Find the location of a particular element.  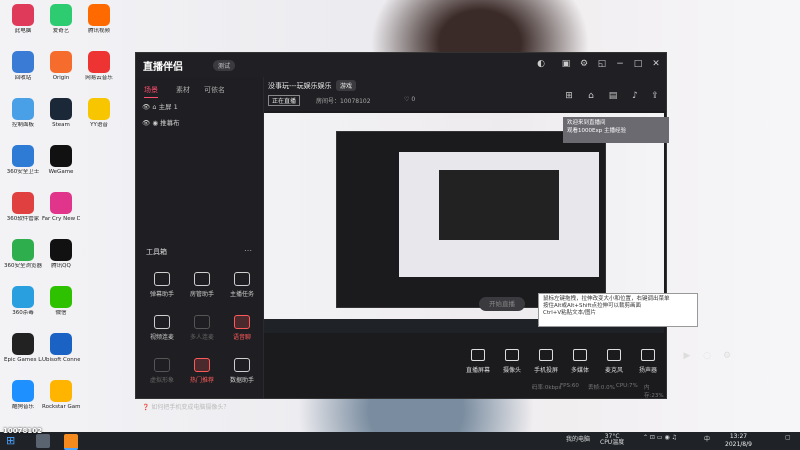

mini-mode-icon: ◱ is located at coordinates (602, 64).